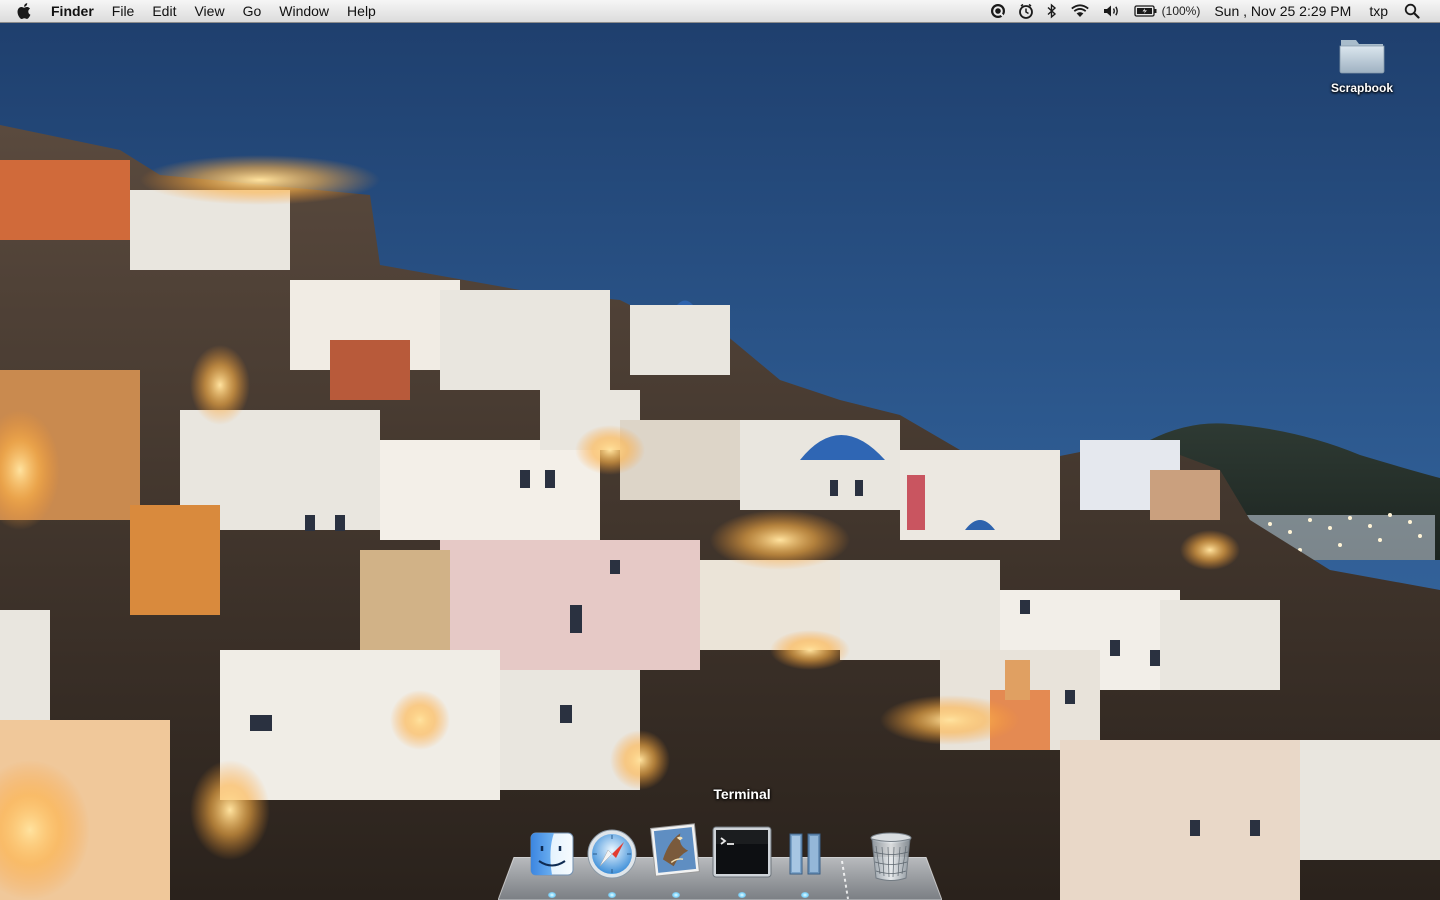 This screenshot has width=1440, height=900. What do you see at coordinates (1412, 11) in the screenshot?
I see `spotlight-search-icon` at bounding box center [1412, 11].